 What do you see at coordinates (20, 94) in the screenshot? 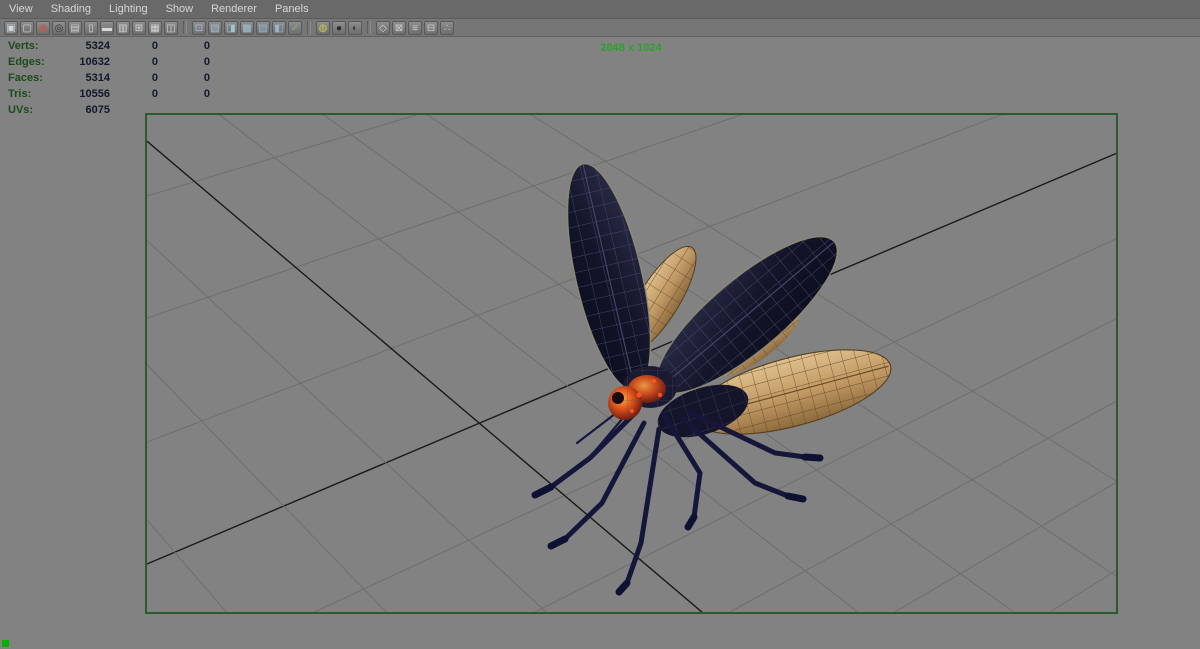
I see `hud-label-tris: Tris:` at bounding box center [20, 94].